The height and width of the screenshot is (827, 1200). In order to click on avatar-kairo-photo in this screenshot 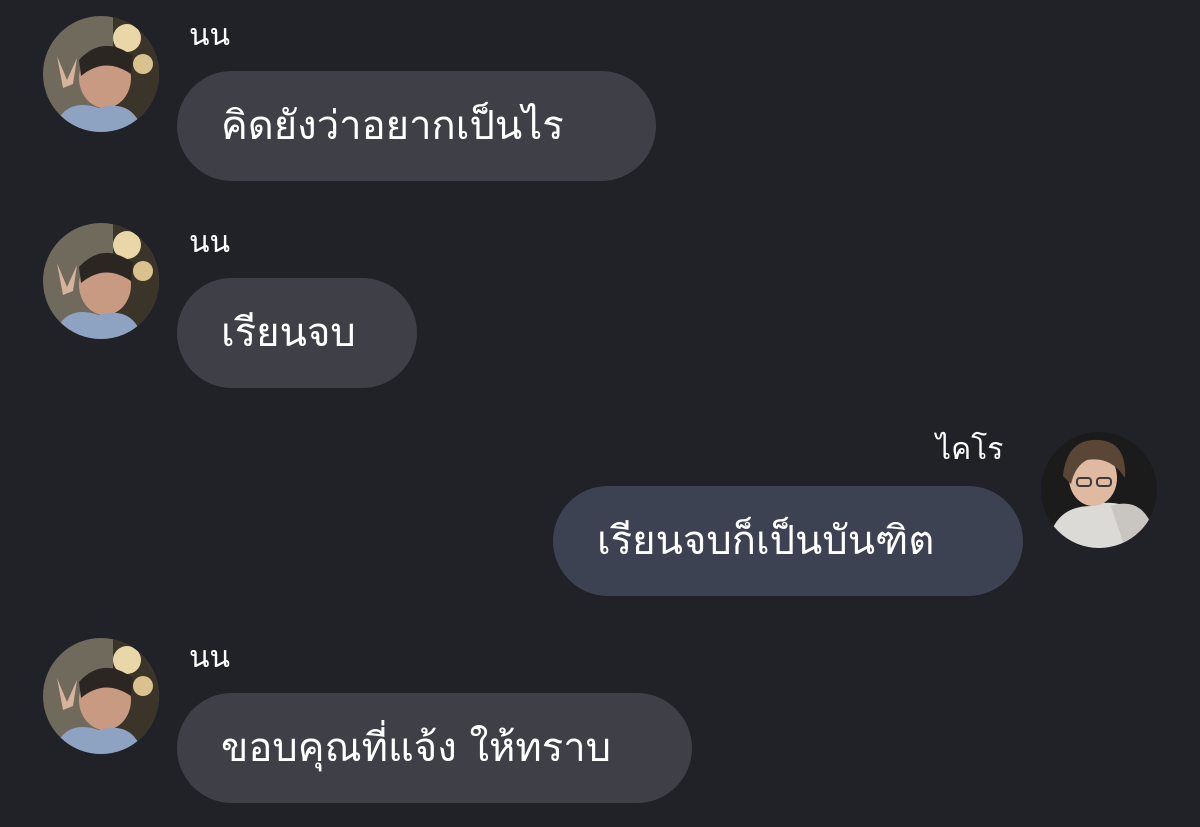, I will do `click(1099, 490)`.